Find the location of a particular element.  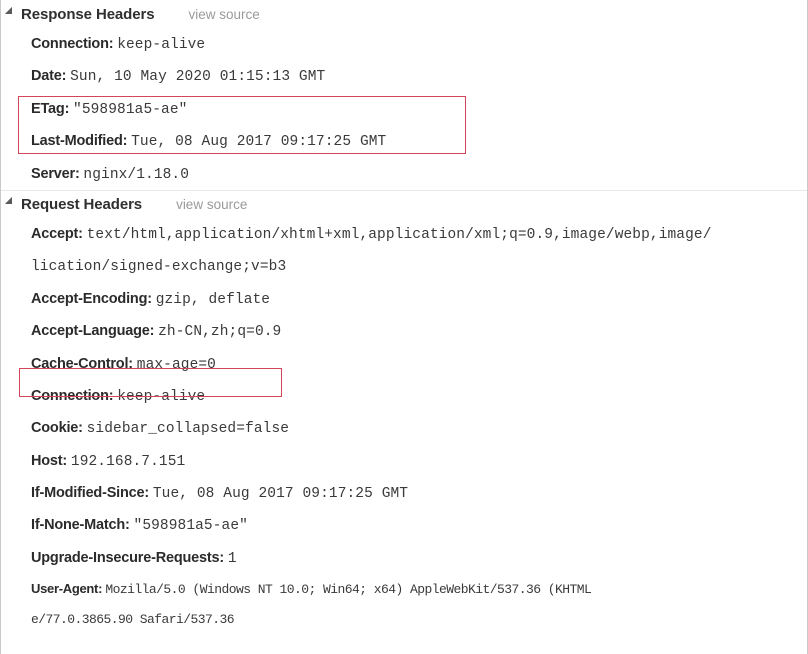

header-value: sidebar_collapsed=false is located at coordinates (188, 429).